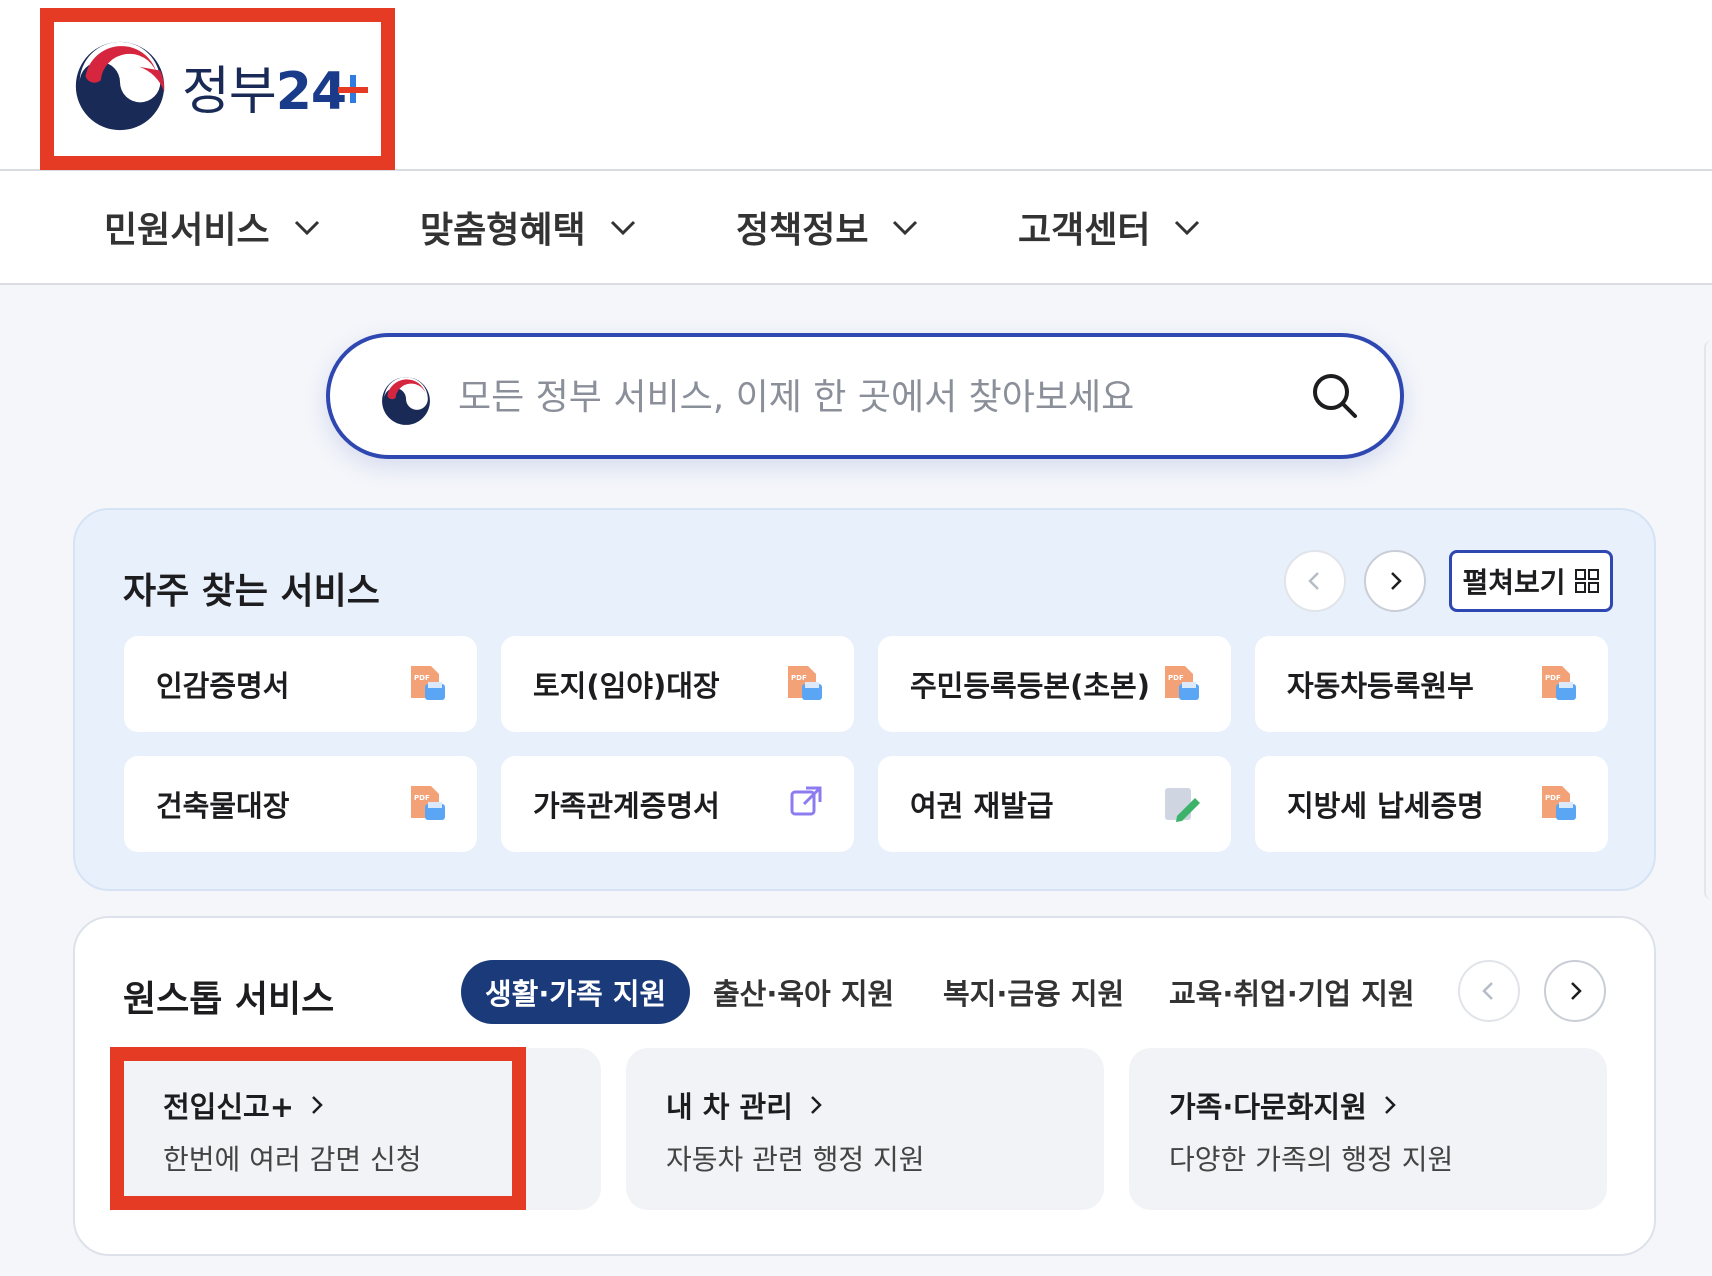  Describe the element at coordinates (626, 806) in the screenshot. I see `card-label: 가족관계증명서` at that location.